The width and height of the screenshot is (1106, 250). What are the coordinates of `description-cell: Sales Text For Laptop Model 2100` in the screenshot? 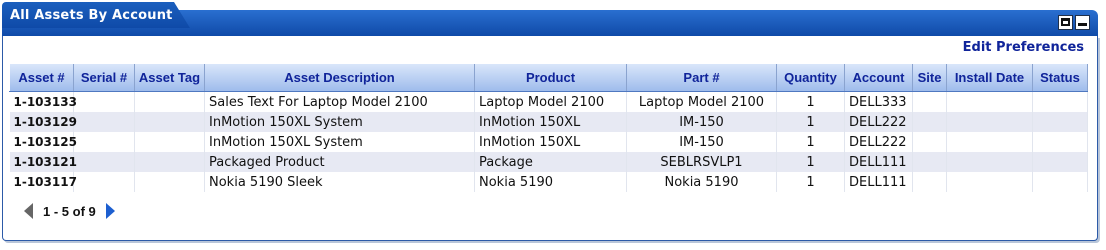 It's located at (339, 101).